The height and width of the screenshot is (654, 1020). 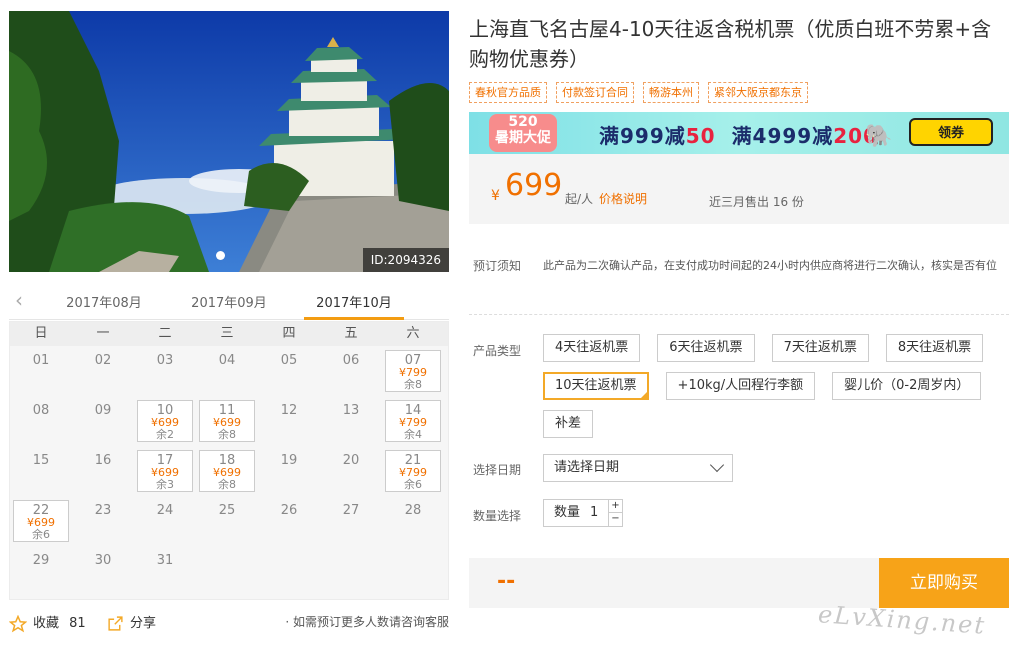 I want to click on day-number: 09, so click(x=103, y=410).